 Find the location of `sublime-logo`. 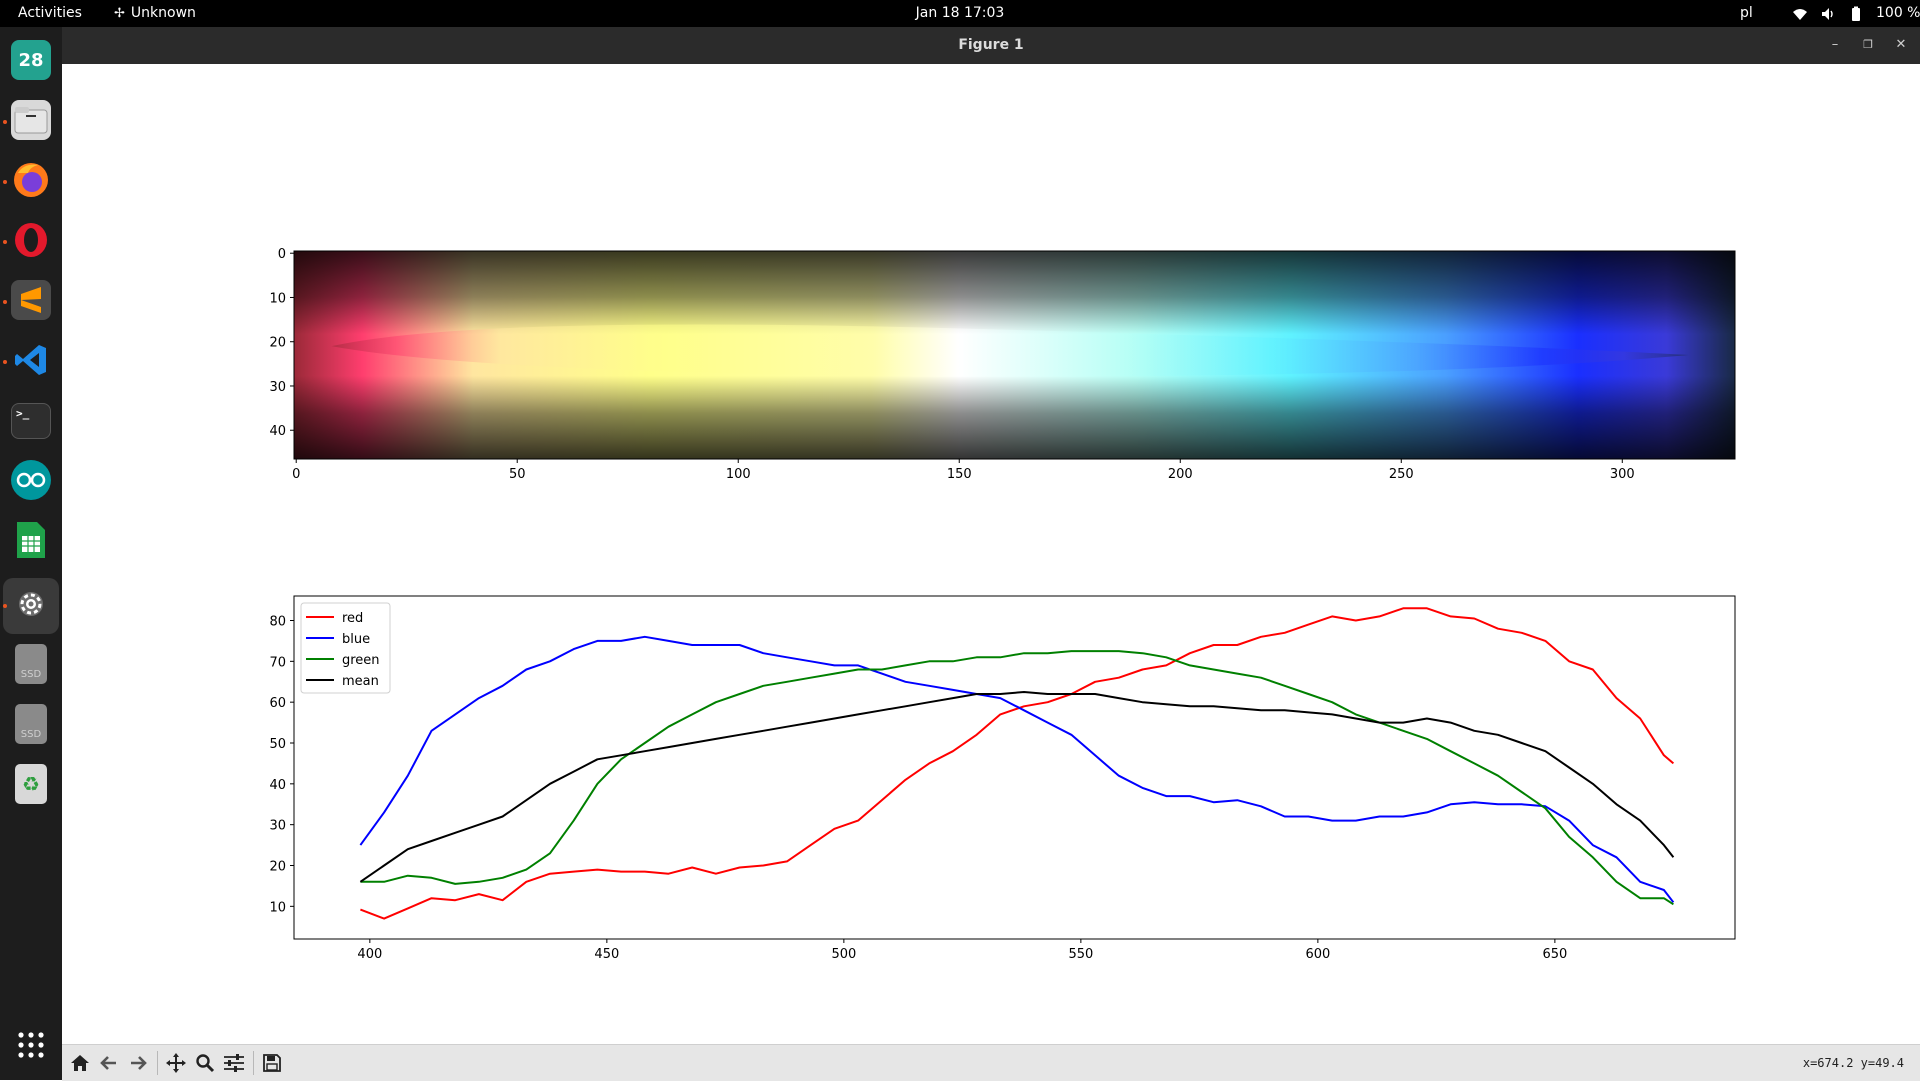

sublime-logo is located at coordinates (31, 300).